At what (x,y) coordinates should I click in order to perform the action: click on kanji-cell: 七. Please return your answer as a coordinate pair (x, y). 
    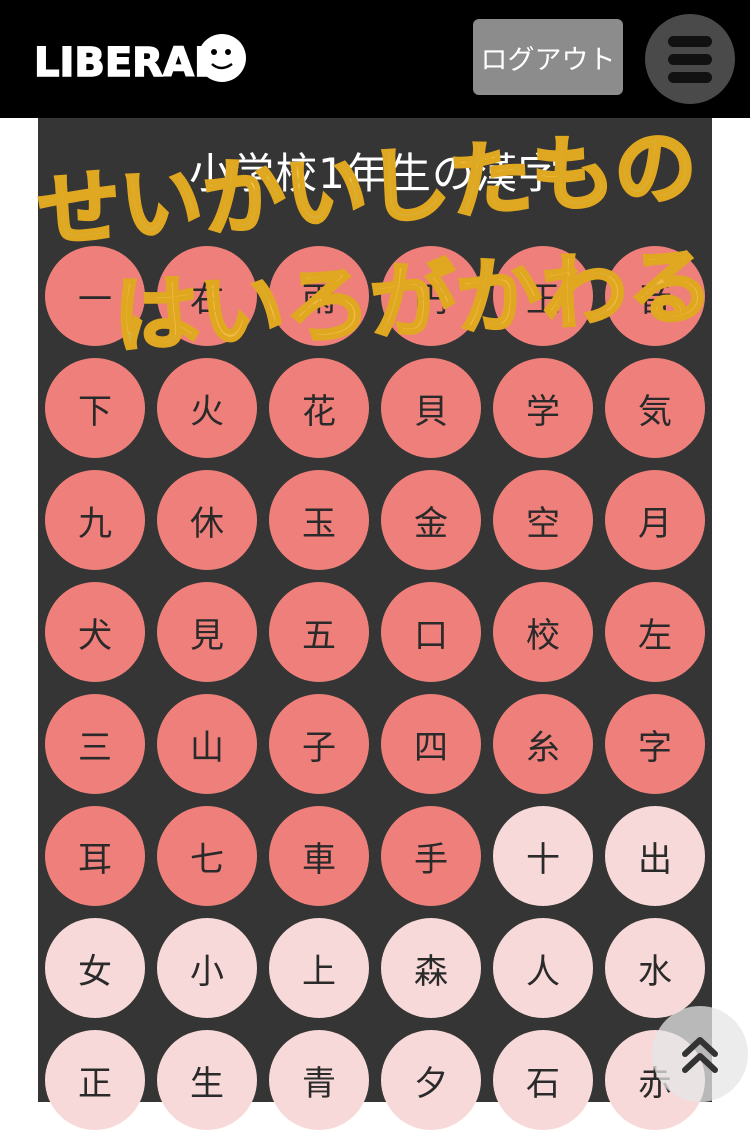
    Looking at the image, I should click on (207, 856).